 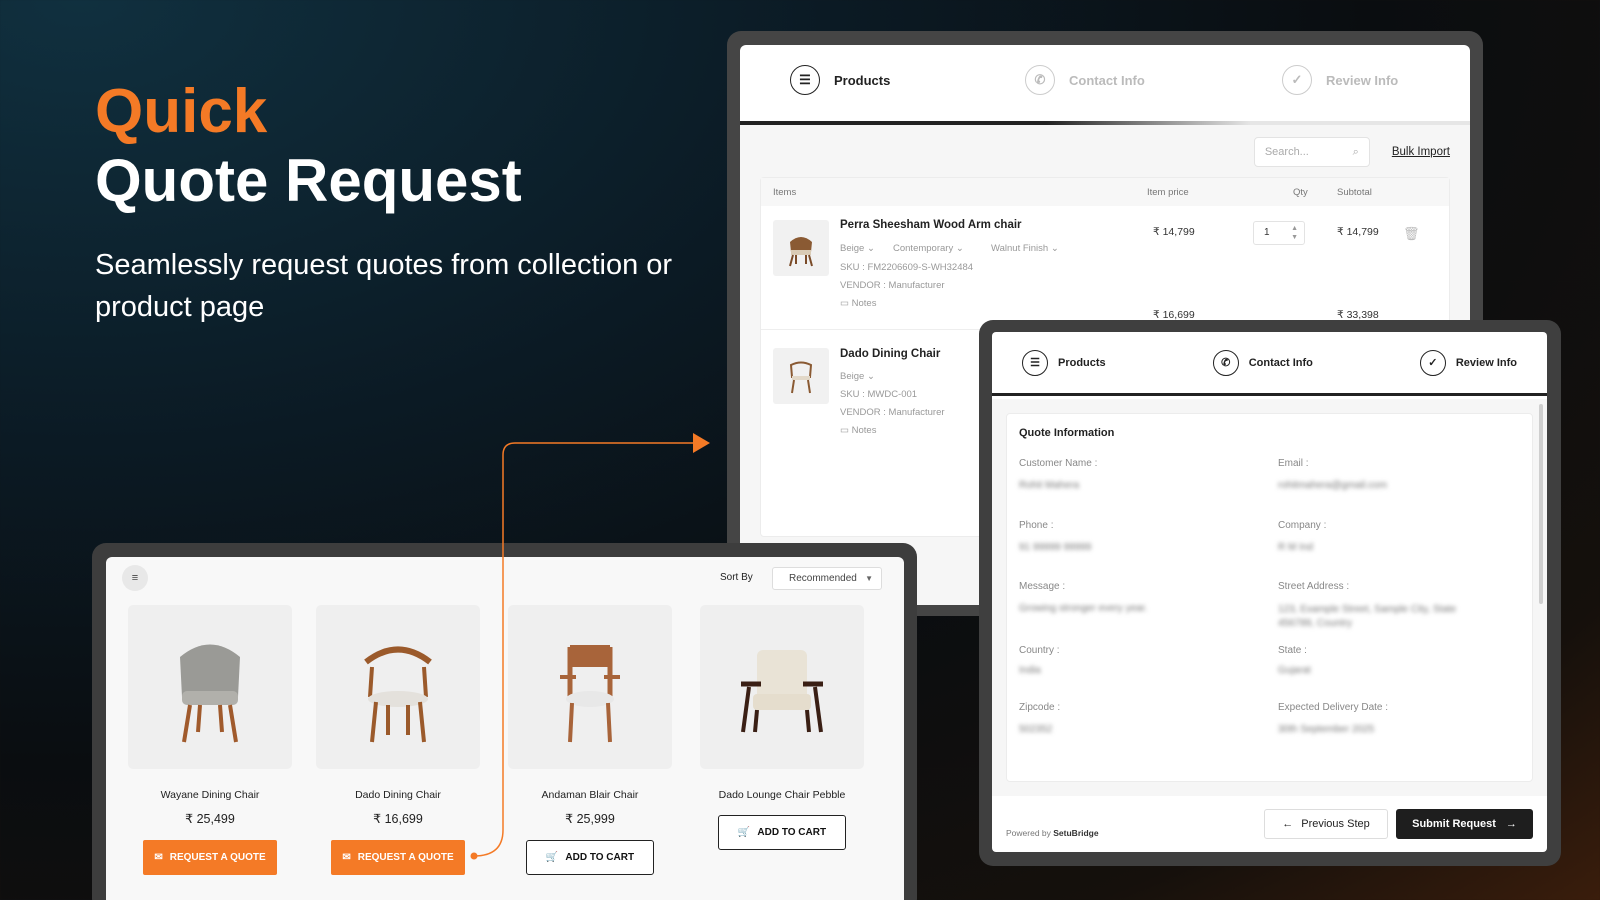 I want to click on cart-steps: ☰ Products ✆ Contact Info ✓ Review Info, so click(x=1105, y=83).